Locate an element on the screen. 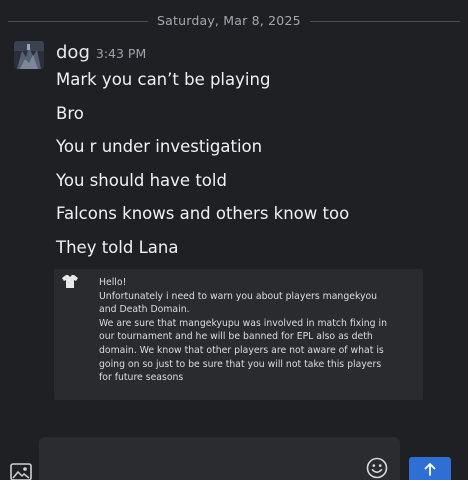 The height and width of the screenshot is (480, 468). message-line: Falcons knows and others know too is located at coordinates (203, 213).